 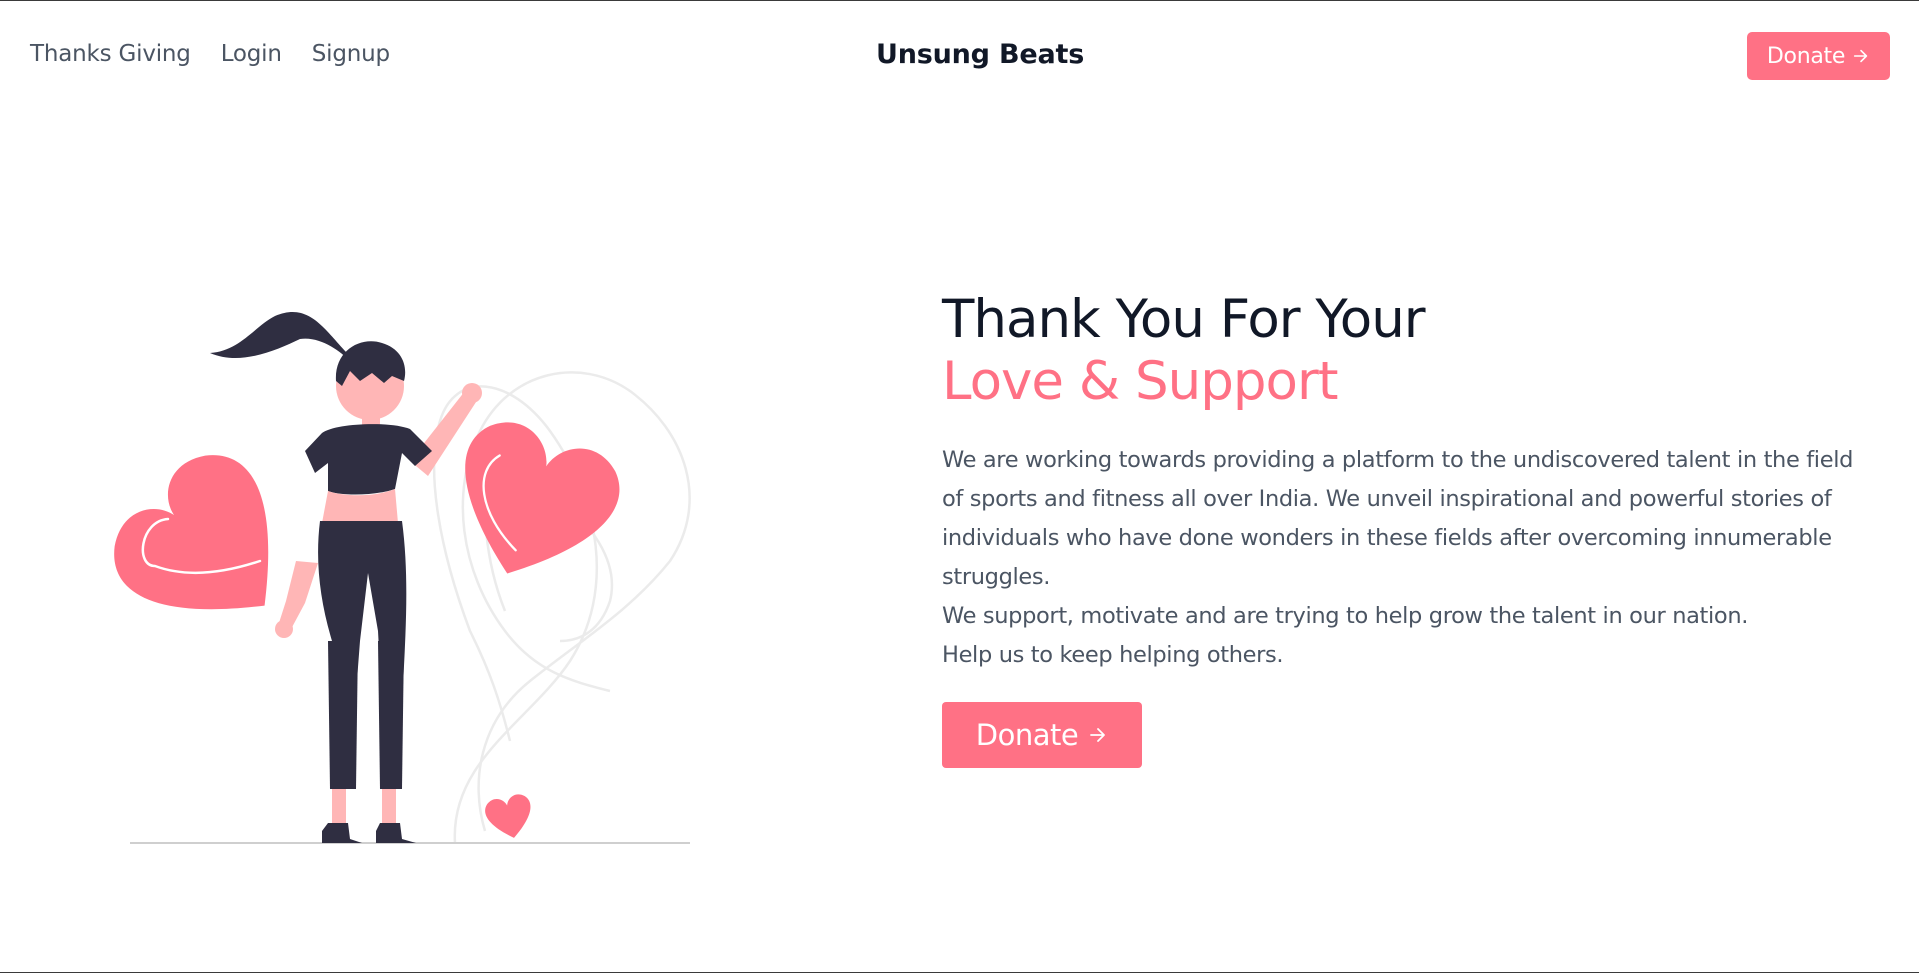 What do you see at coordinates (210, 54) in the screenshot?
I see `nav-links: Thanks Giving Login Signup` at bounding box center [210, 54].